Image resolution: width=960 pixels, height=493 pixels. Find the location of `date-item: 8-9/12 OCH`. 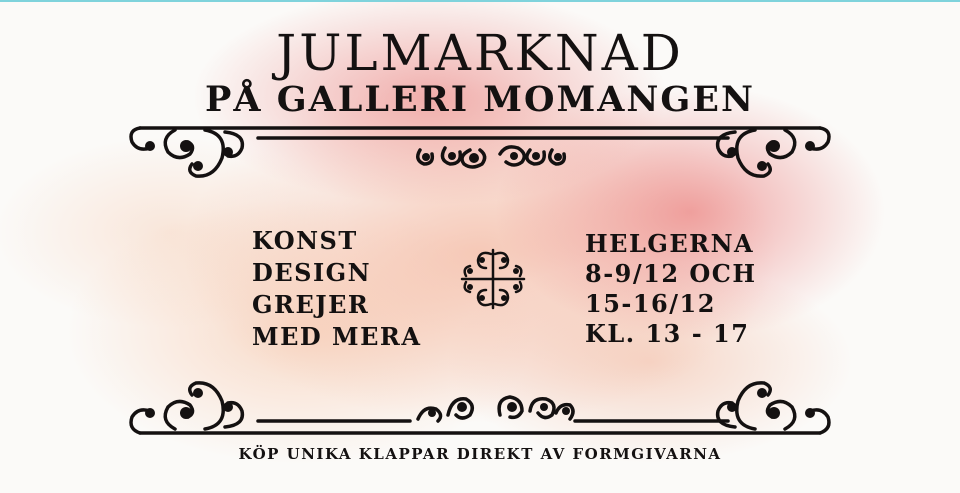

date-item: 8-9/12 OCH is located at coordinates (671, 273).